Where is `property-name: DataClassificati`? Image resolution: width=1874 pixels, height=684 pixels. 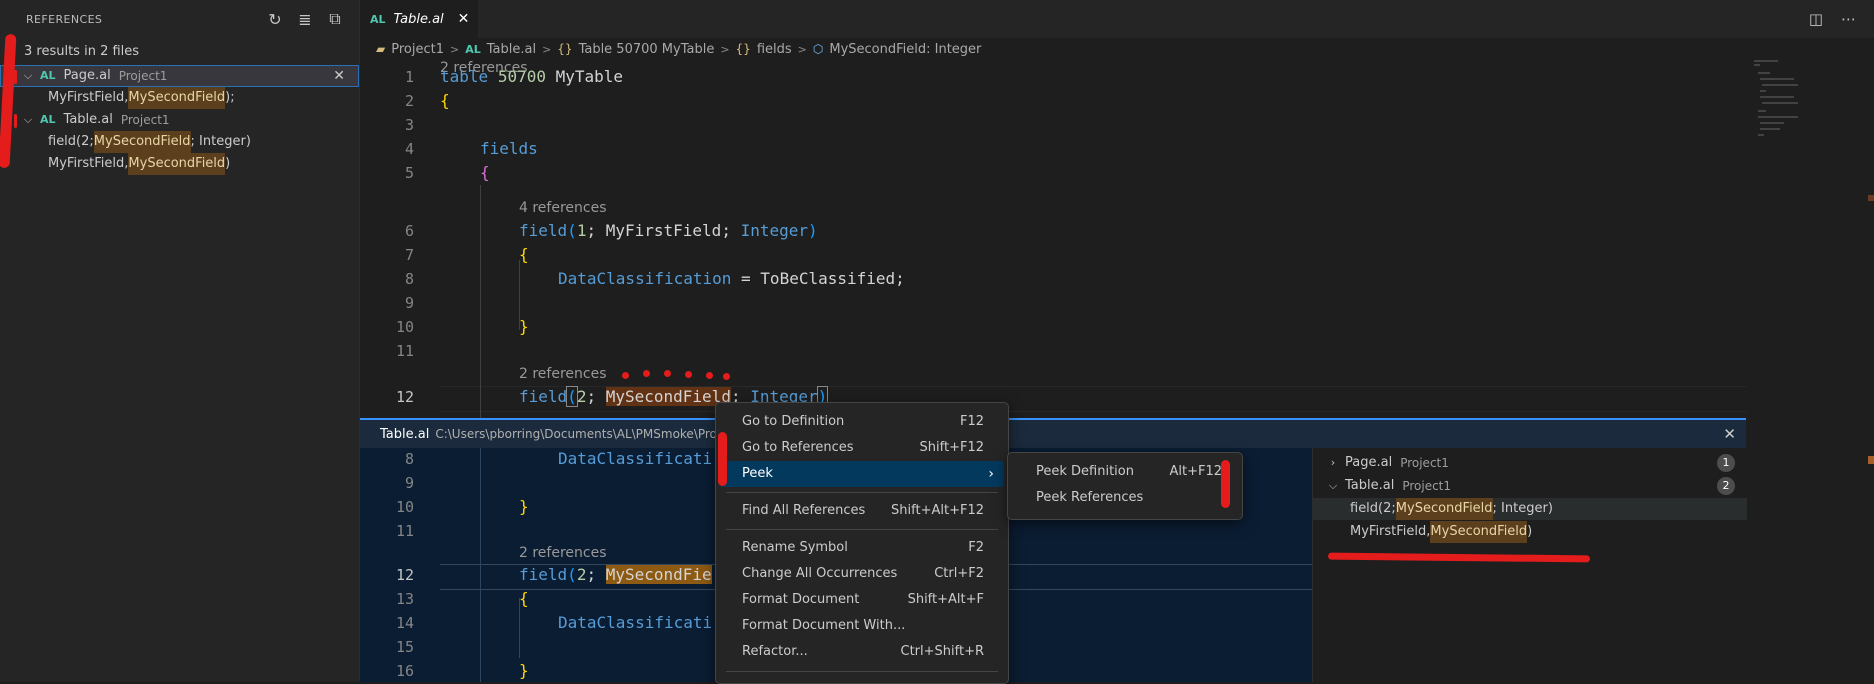
property-name: DataClassificati is located at coordinates (635, 622).